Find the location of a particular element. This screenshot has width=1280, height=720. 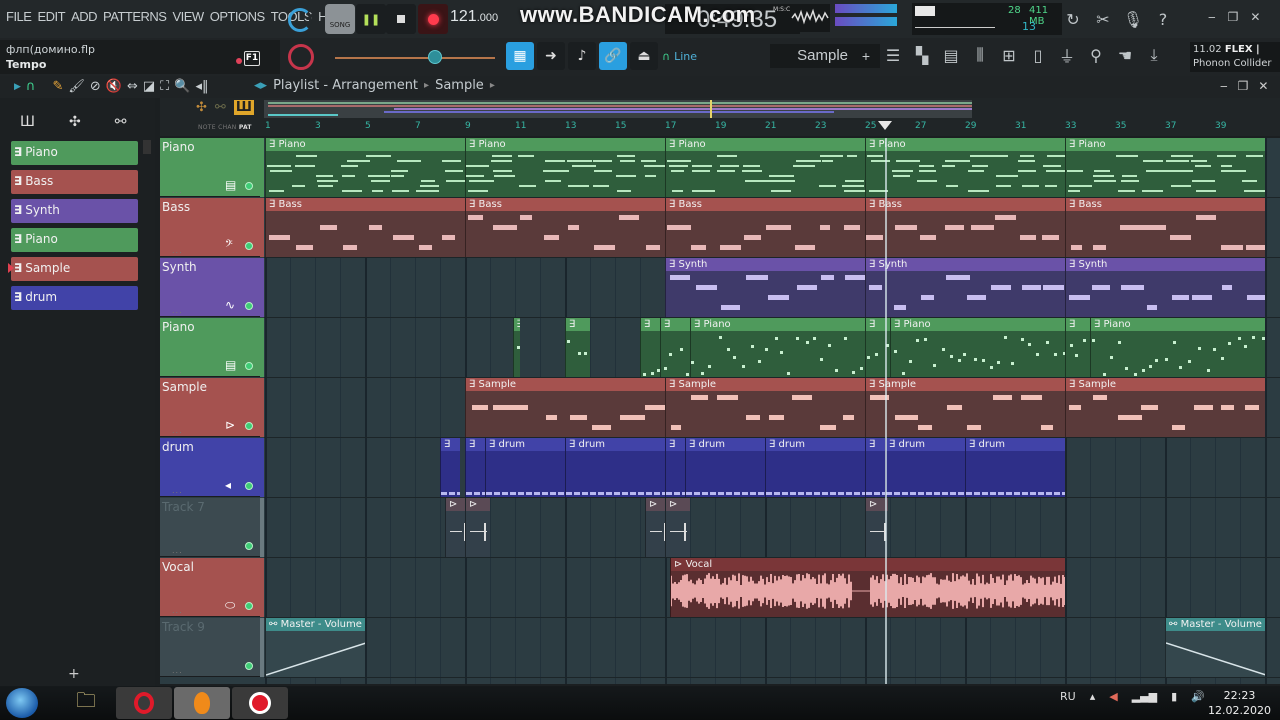

playlist-minimize-icon: ‒ is located at coordinates (1224, 86).